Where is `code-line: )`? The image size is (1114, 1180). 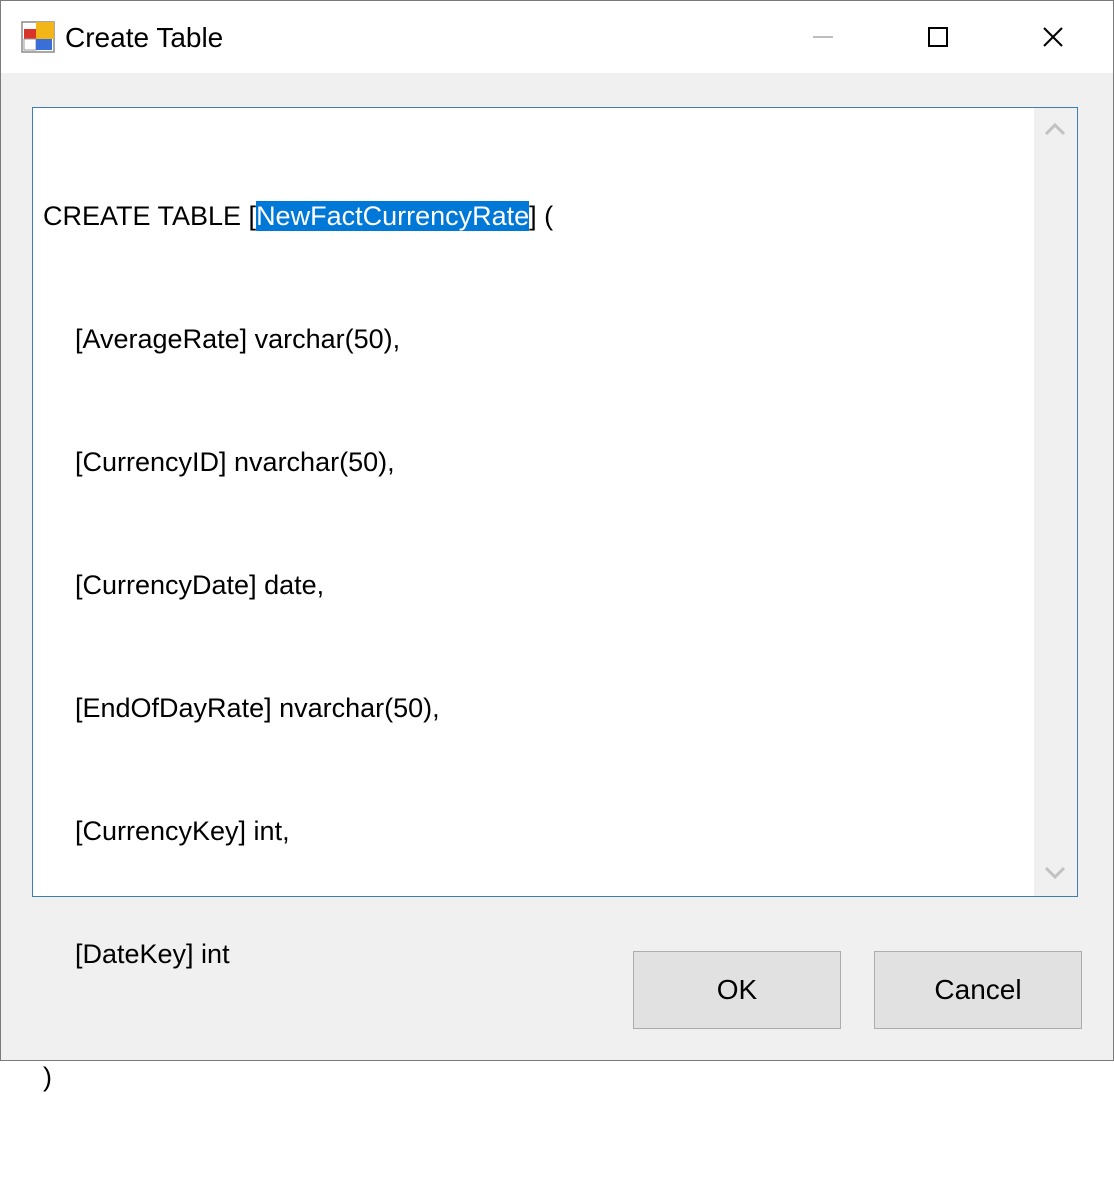 code-line: ) is located at coordinates (47, 1077).